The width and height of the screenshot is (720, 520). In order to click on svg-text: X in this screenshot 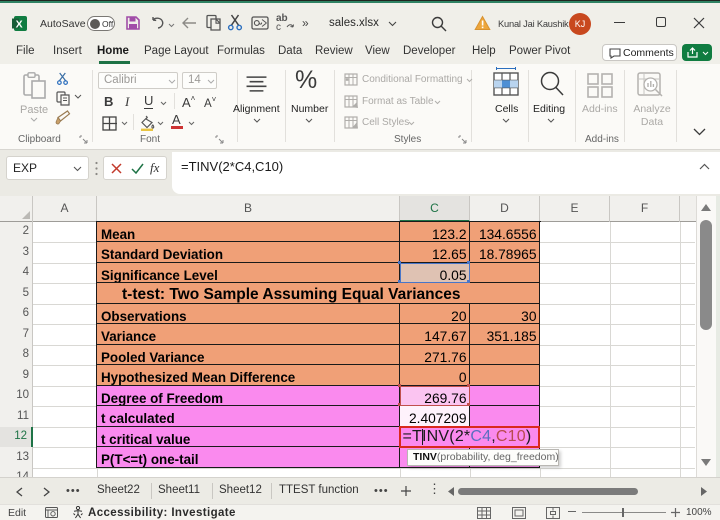, I will do `click(19, 25)`.